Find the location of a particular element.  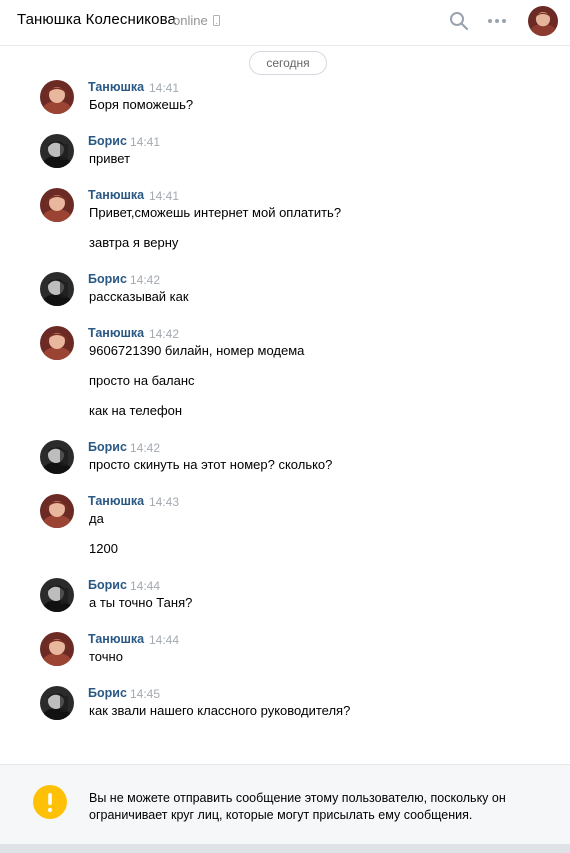

message-text: как звали нашего классного руководителя? is located at coordinates (220, 710).